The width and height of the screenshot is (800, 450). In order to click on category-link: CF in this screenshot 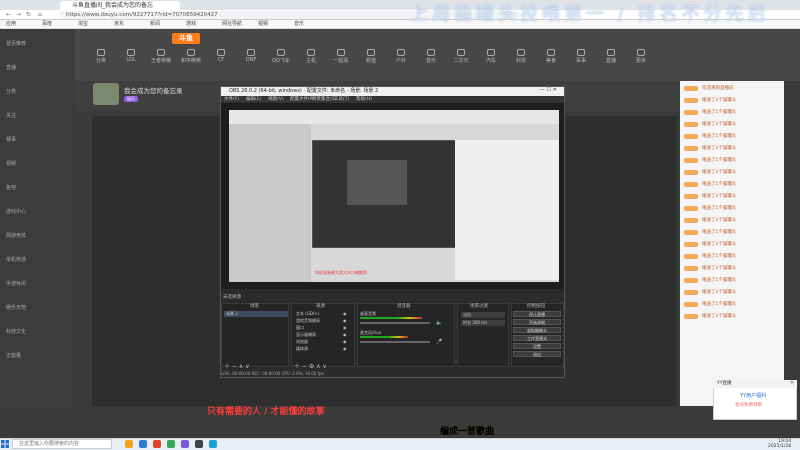, I will do `click(221, 60)`.